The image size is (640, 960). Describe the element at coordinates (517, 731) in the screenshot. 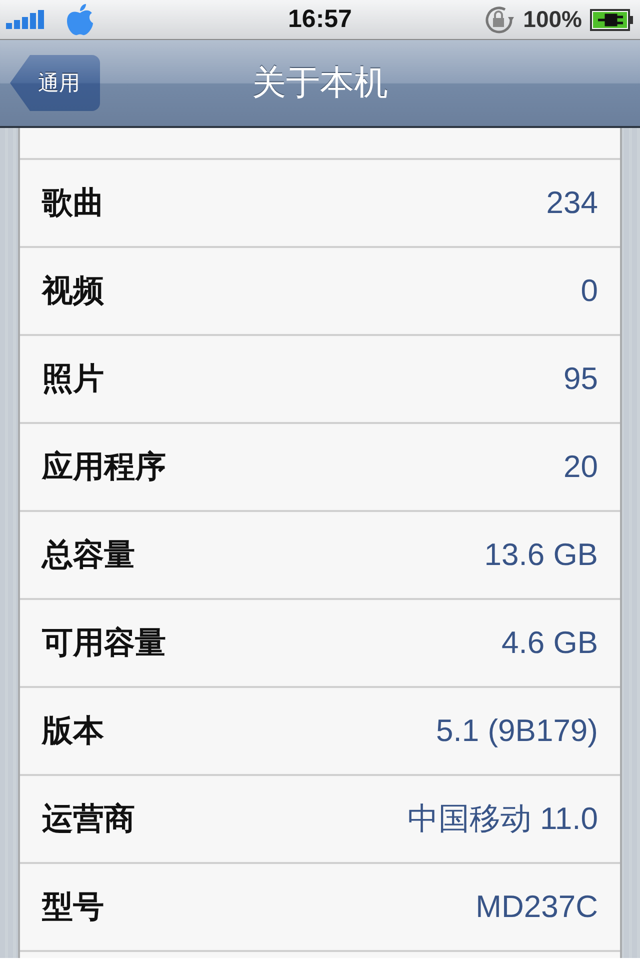

I see `row-value: 5.1 (9B179)` at that location.